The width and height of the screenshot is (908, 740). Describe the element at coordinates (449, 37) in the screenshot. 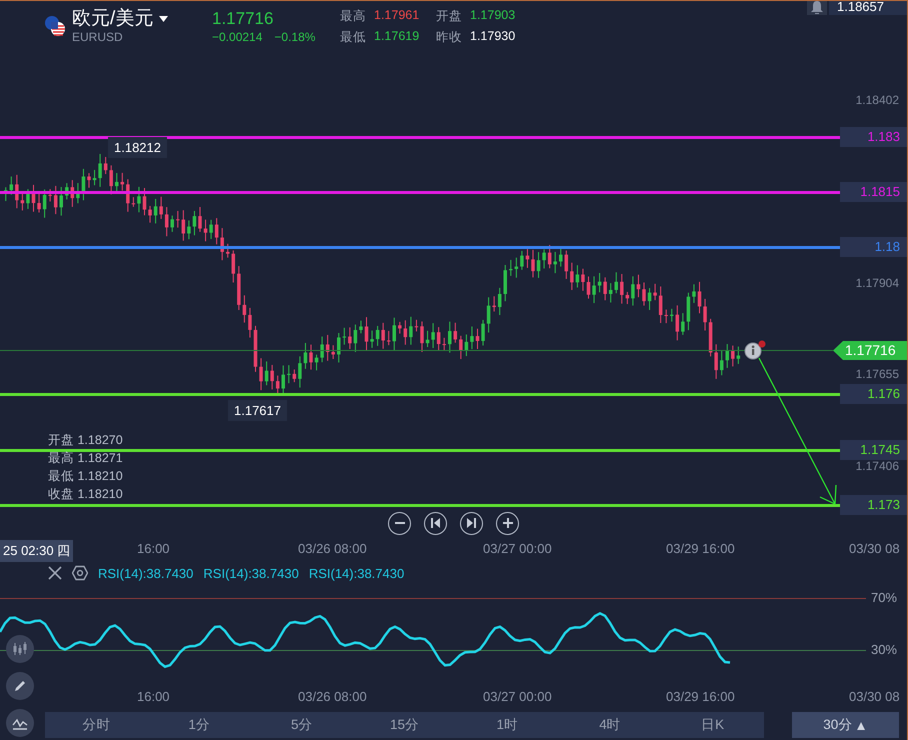

I see `stat-label: 昨收` at that location.